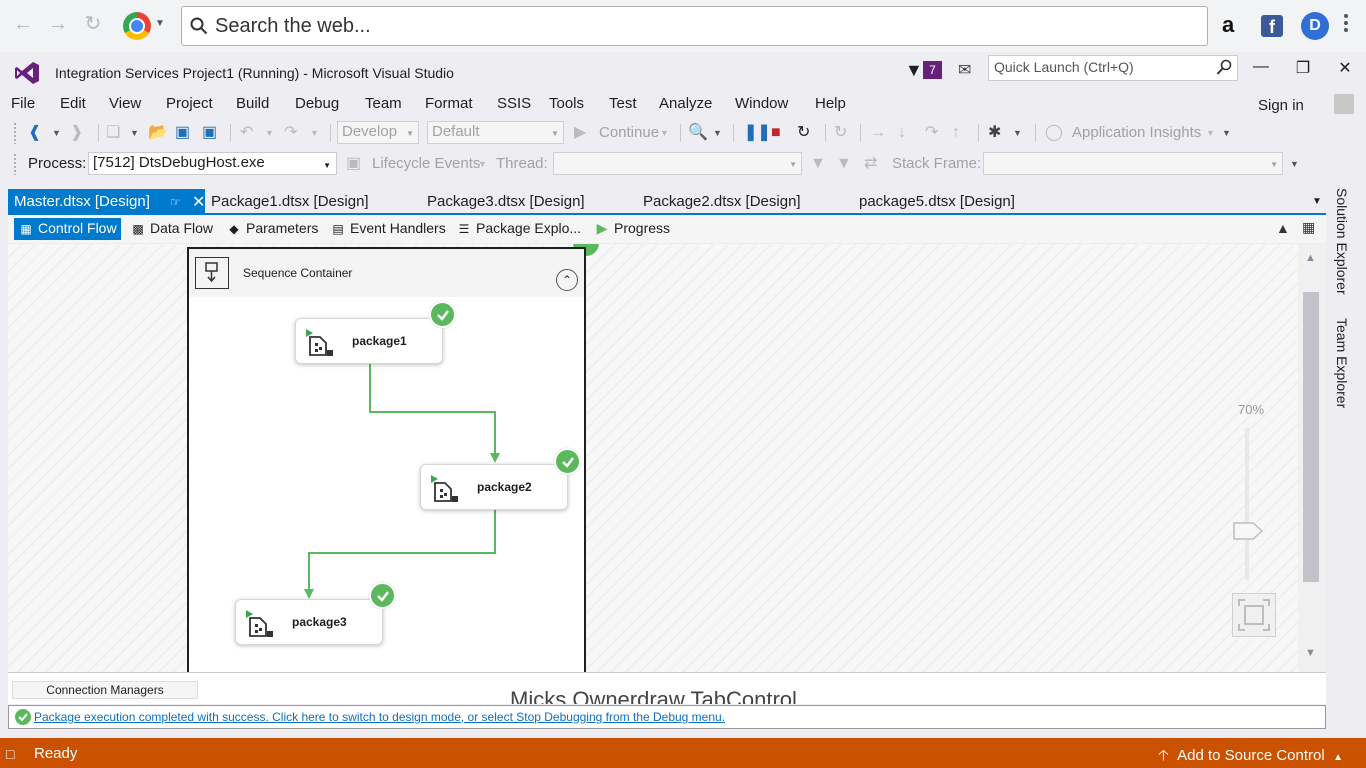 The height and width of the screenshot is (768, 1366). I want to click on tab-package1-dtsx: Package1.dtsx [Design], so click(290, 201).